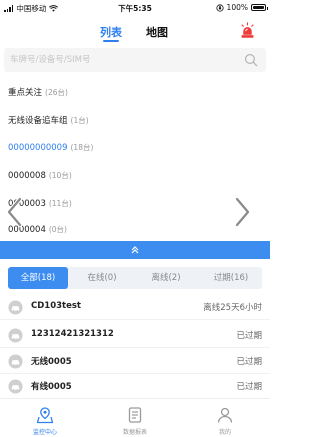 The image size is (320, 437). I want to click on bottom-nav: 监控中心 数据报表 我的, so click(135, 417).